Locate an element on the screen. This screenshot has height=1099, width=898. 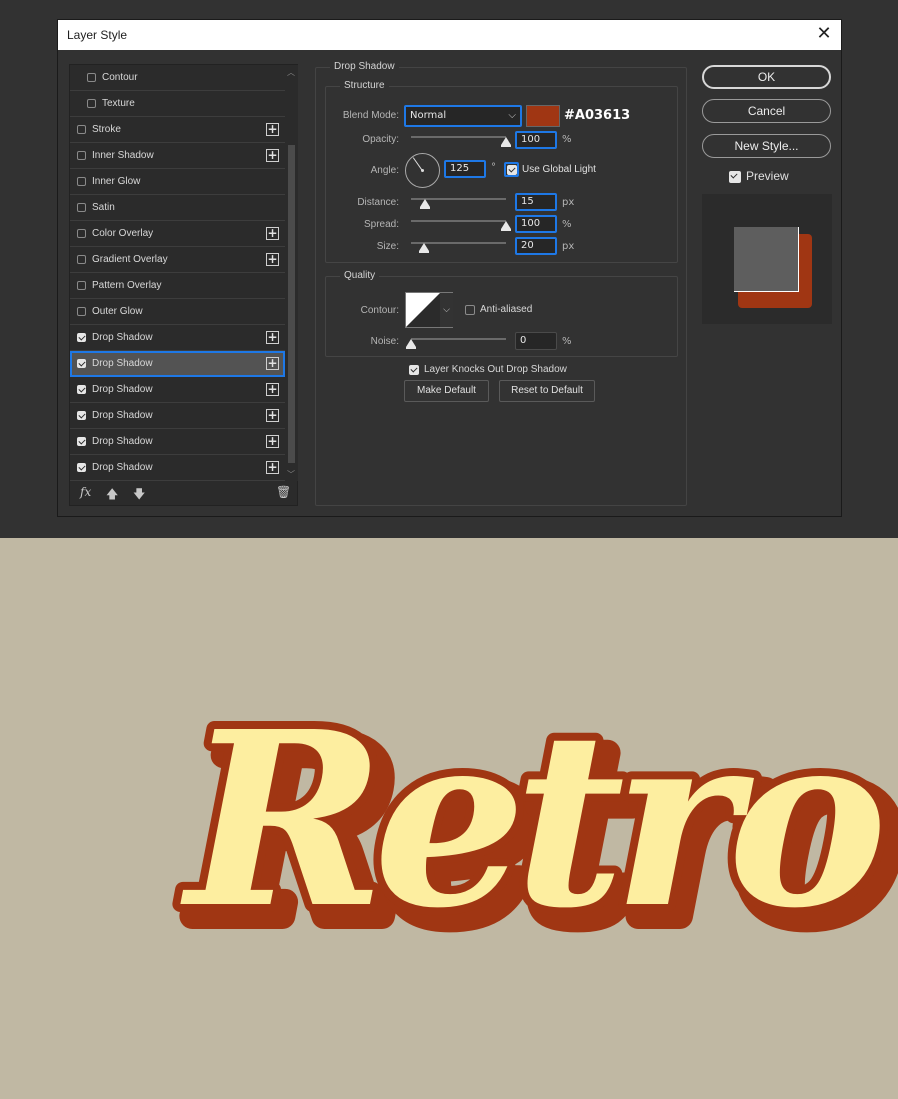
anti-aliased-label: Anti-aliased is located at coordinates (506, 309).